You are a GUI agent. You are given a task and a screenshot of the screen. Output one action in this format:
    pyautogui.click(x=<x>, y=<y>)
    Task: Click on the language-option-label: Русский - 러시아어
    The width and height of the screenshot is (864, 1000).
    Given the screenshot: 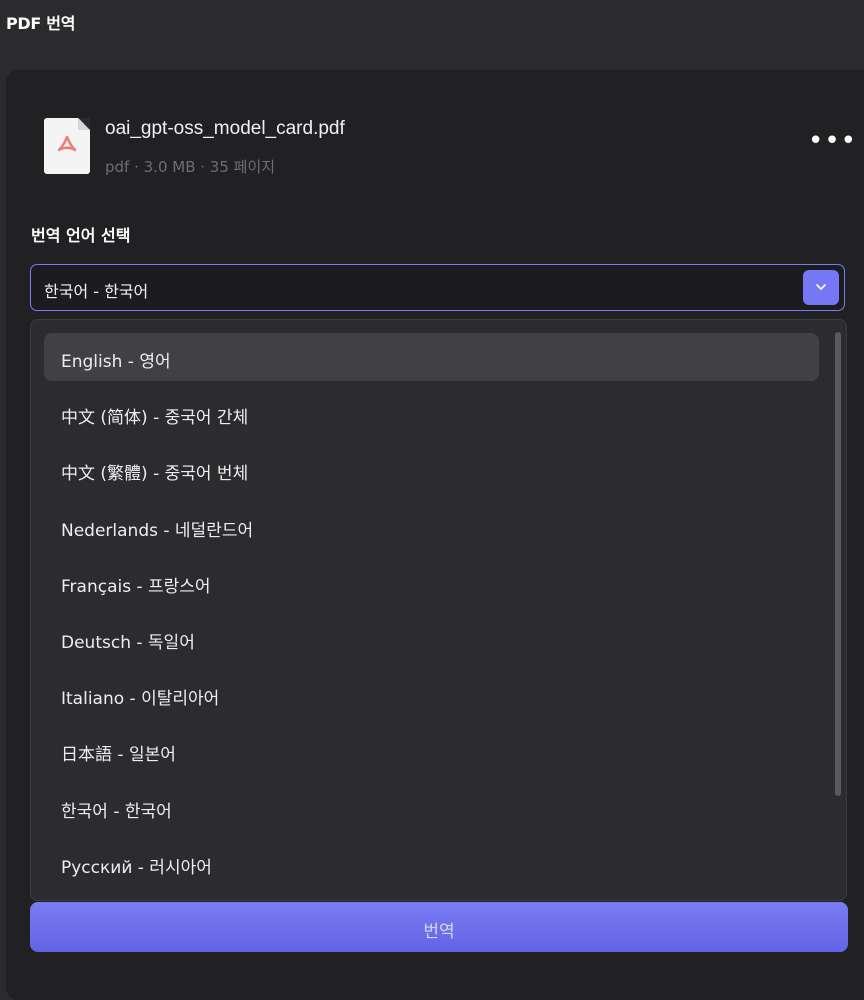 What is the action you would take?
    pyautogui.click(x=136, y=867)
    